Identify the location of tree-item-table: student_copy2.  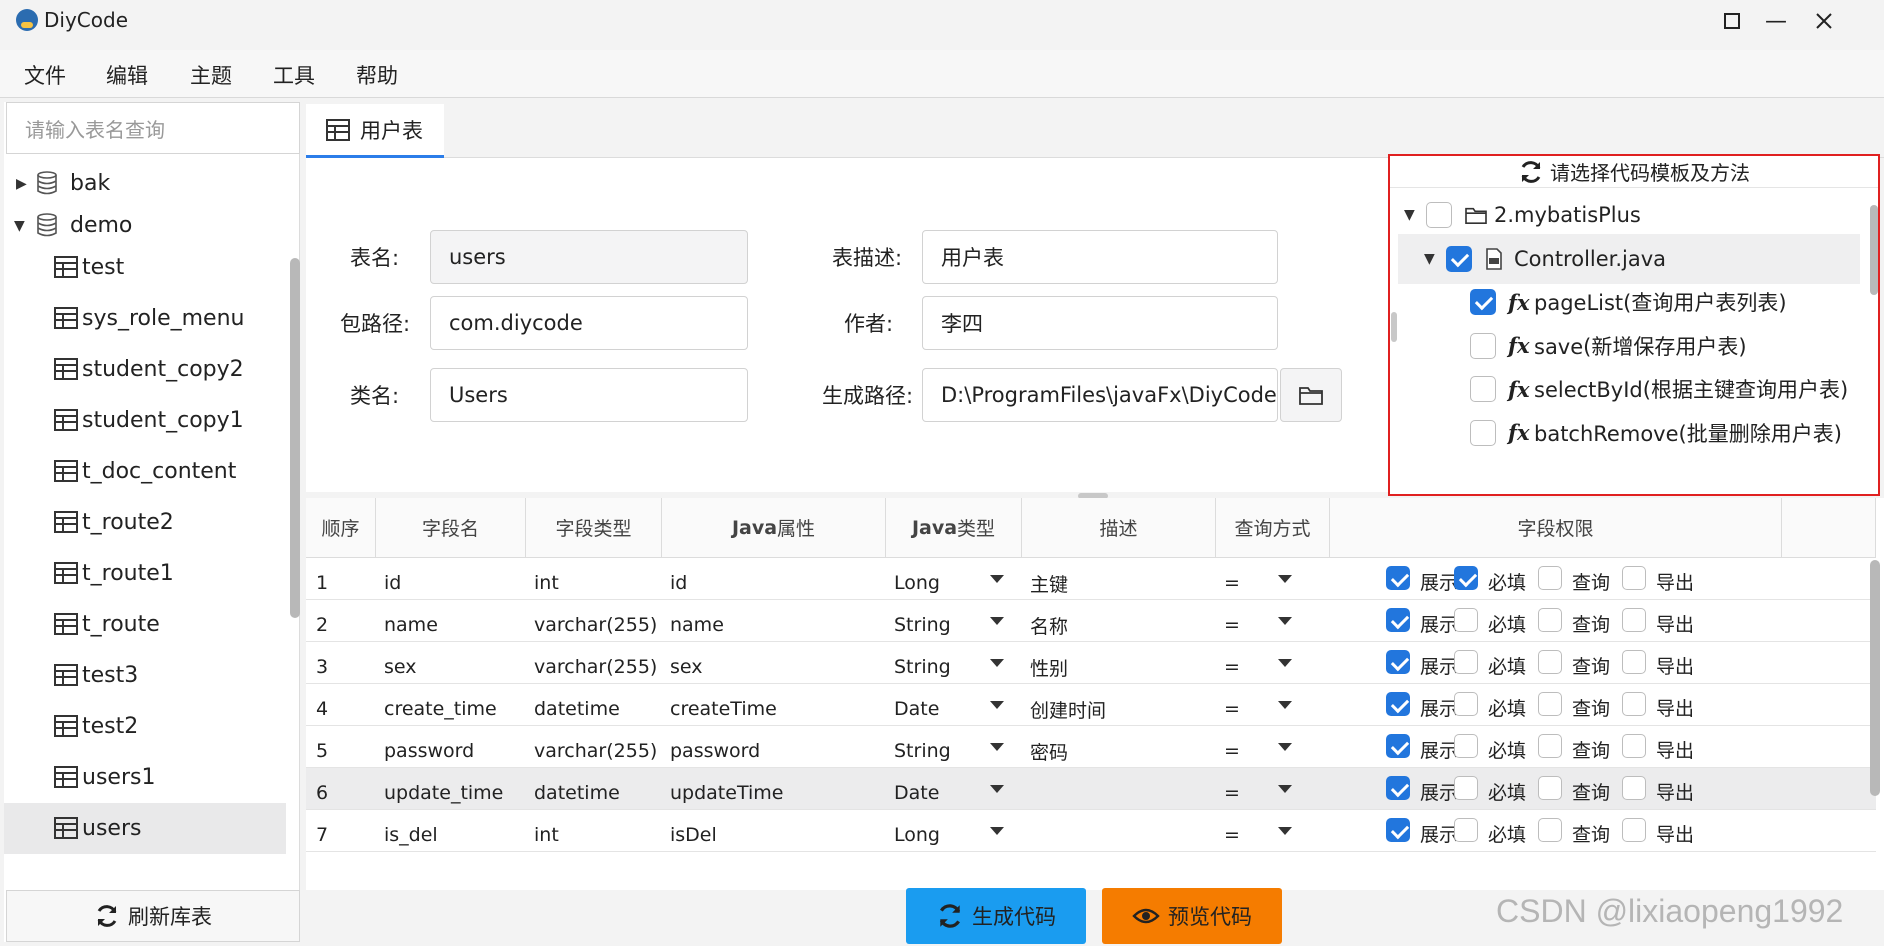
(145, 369).